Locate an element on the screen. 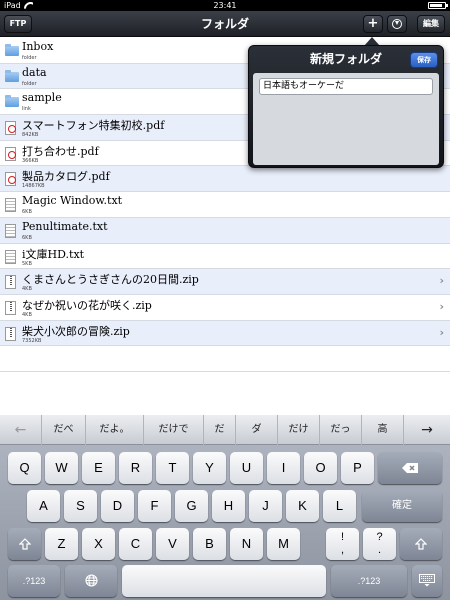  candidate-item: だ is located at coordinates (220, 430).